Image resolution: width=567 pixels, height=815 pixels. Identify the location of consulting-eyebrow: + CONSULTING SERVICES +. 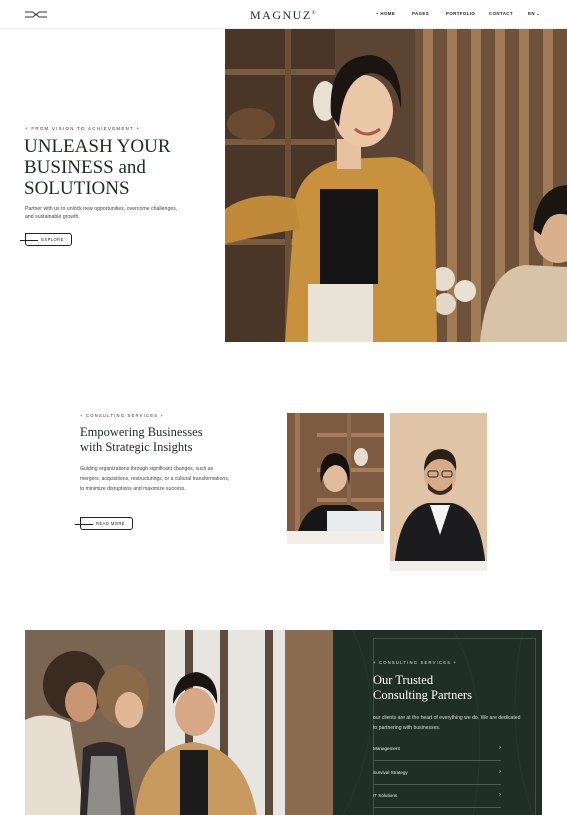
(122, 415).